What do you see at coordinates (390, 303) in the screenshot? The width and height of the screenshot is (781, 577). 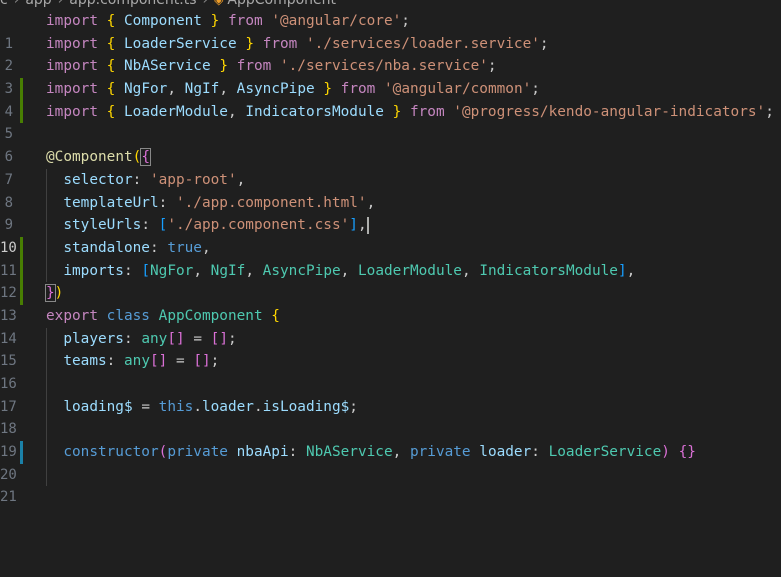 I see `code-line: 13 })` at bounding box center [390, 303].